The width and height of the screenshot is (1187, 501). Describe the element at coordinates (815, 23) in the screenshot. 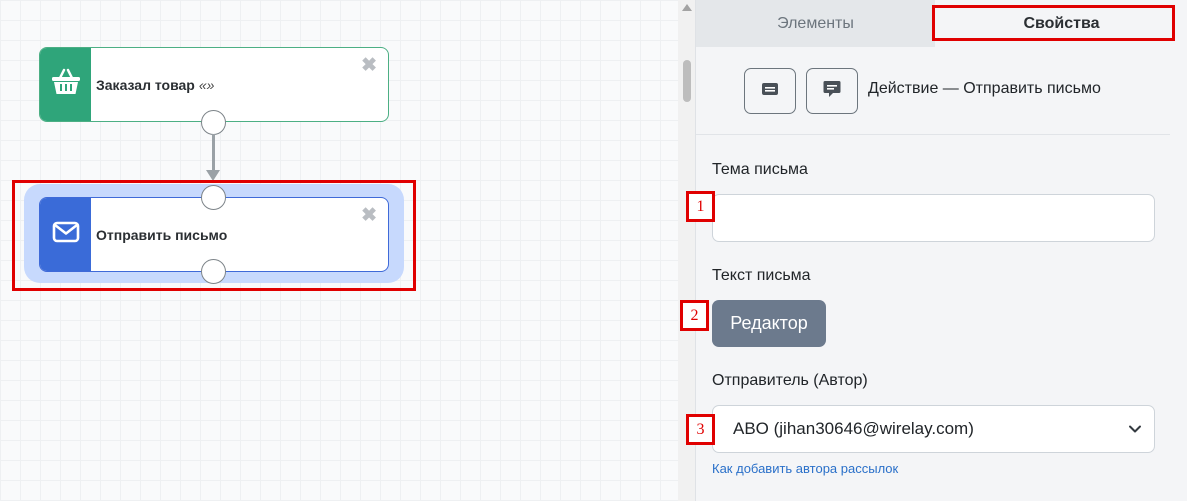

I see `tab-elements: Элементы` at that location.